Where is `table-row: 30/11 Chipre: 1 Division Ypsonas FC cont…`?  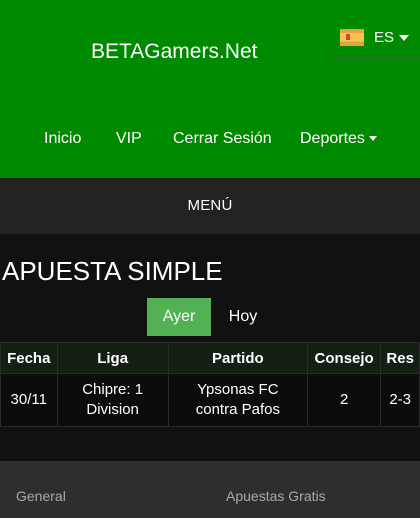 table-row: 30/11 Chipre: 1 Division Ypsonas FC cont… is located at coordinates (210, 400).